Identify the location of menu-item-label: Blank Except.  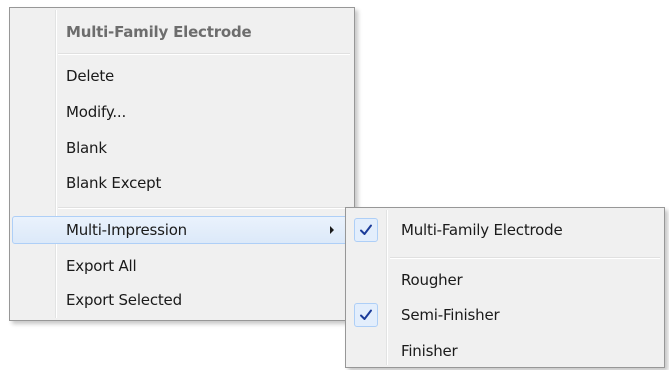
(114, 183).